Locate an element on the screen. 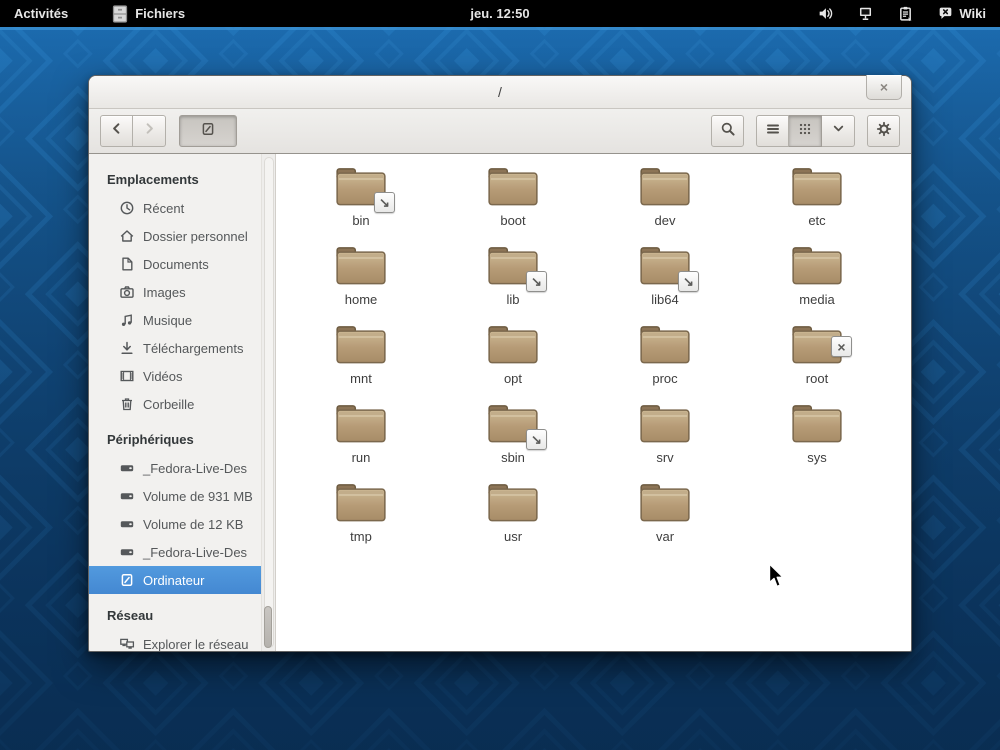 The width and height of the screenshot is (1000, 750). folder-label: sbin is located at coordinates (513, 457).